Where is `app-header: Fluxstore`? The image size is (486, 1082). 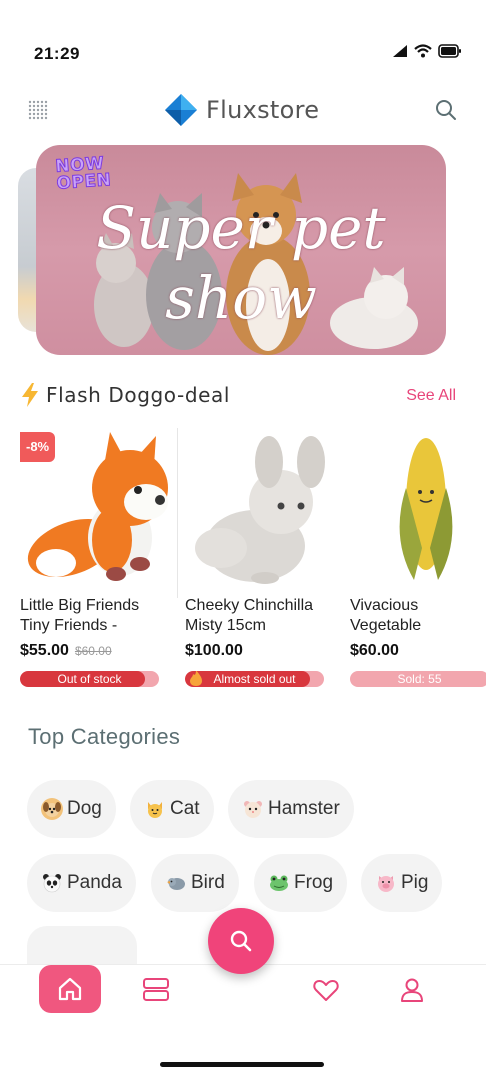 app-header: Fluxstore is located at coordinates (243, 111).